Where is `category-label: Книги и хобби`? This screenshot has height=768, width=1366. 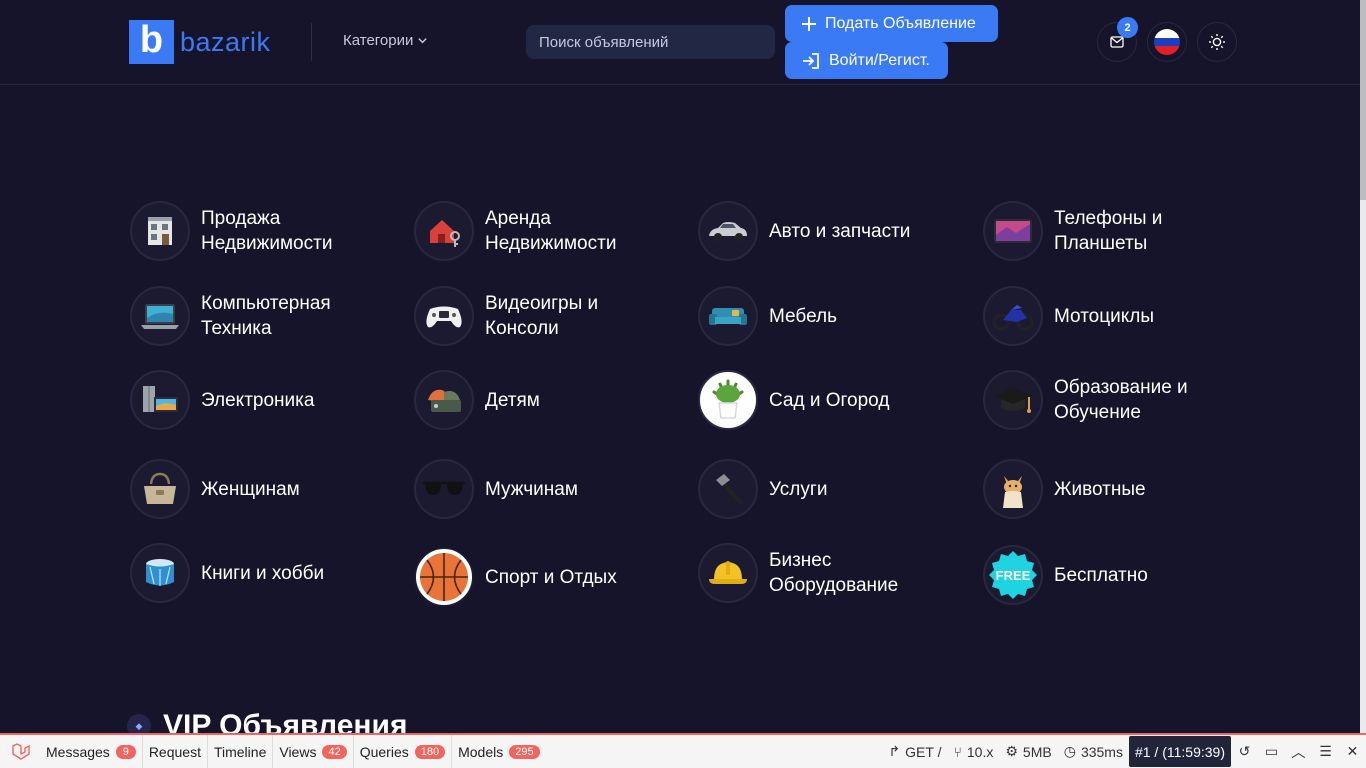 category-label: Книги и хобби is located at coordinates (263, 573).